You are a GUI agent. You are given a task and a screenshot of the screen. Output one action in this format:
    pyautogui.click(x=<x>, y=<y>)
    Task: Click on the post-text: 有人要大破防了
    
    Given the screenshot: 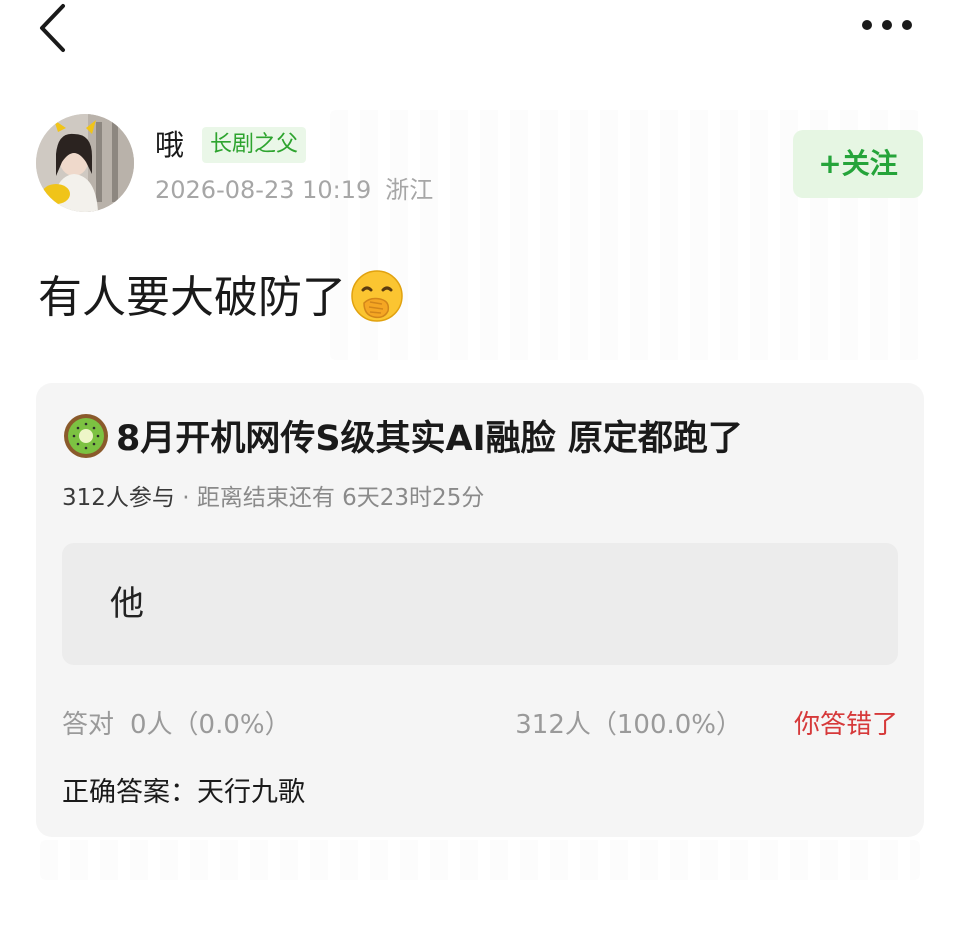 What is the action you would take?
    pyautogui.click(x=221, y=298)
    